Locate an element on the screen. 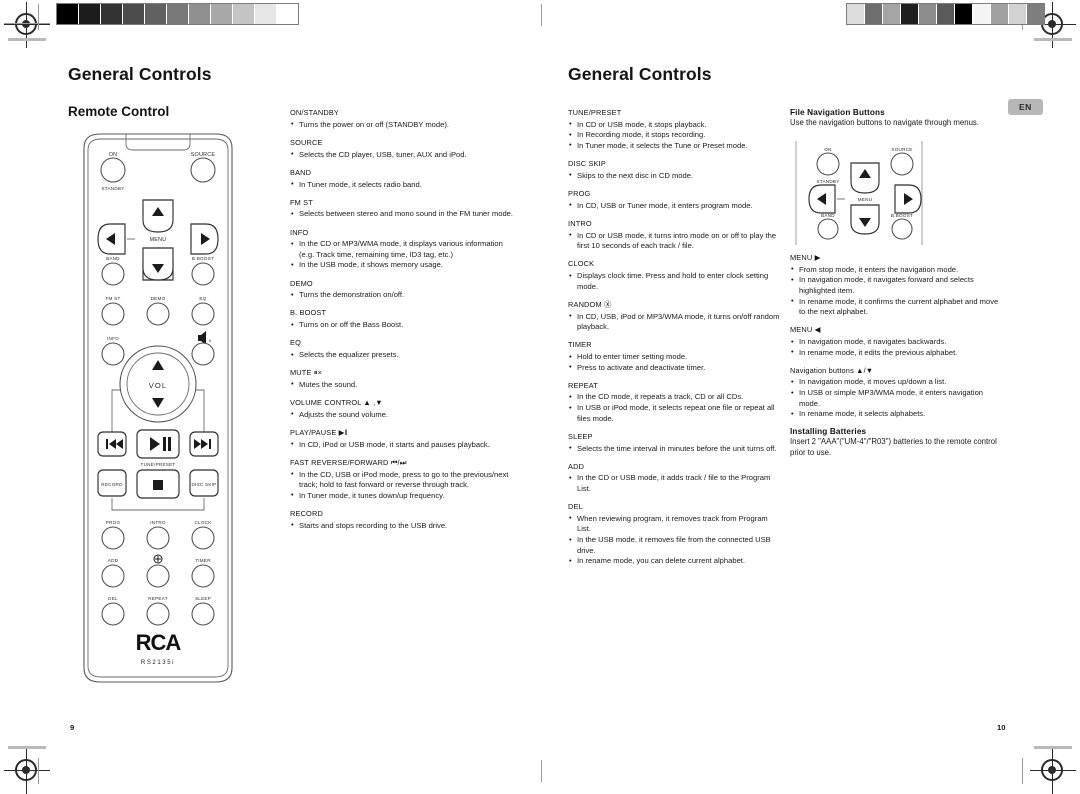 Image resolution: width=1080 pixels, height=794 pixels. remote-label-menu: MENU is located at coordinates (158, 240).